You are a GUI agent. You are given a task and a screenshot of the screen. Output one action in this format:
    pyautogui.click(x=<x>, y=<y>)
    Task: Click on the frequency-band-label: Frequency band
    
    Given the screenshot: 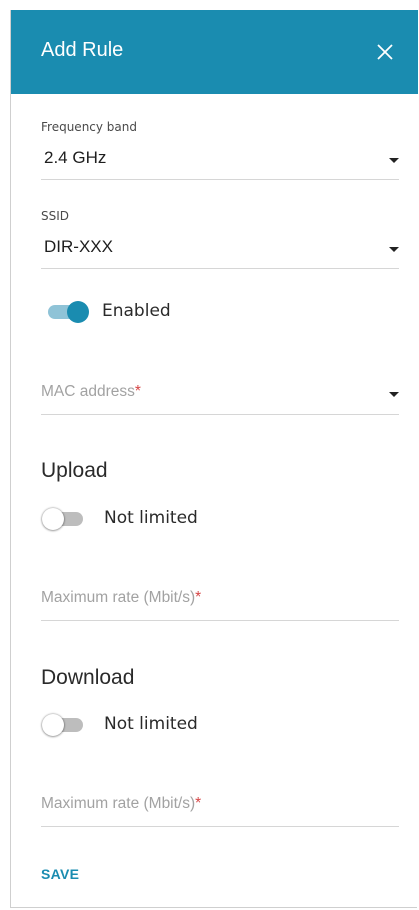 What is the action you would take?
    pyautogui.click(x=89, y=127)
    